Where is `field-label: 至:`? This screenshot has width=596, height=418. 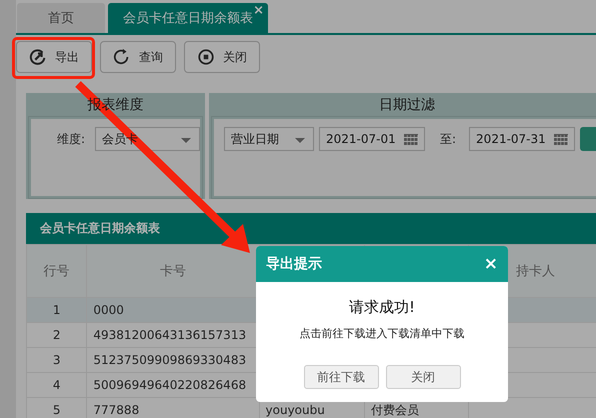
field-label: 至: is located at coordinates (448, 139).